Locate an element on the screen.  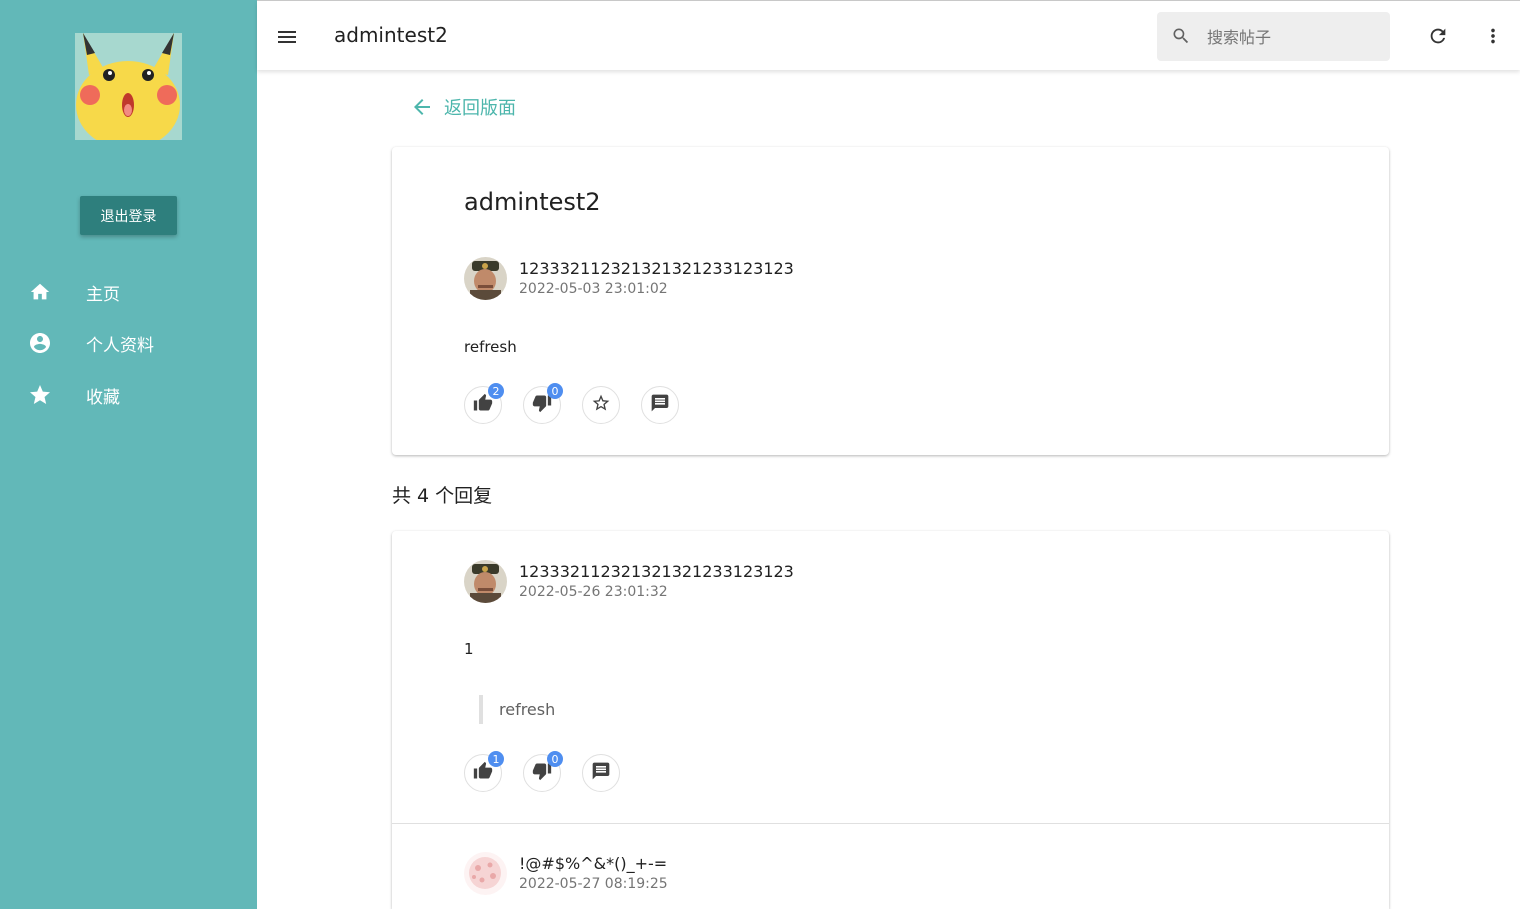
refresh-icon is located at coordinates (1438, 36).